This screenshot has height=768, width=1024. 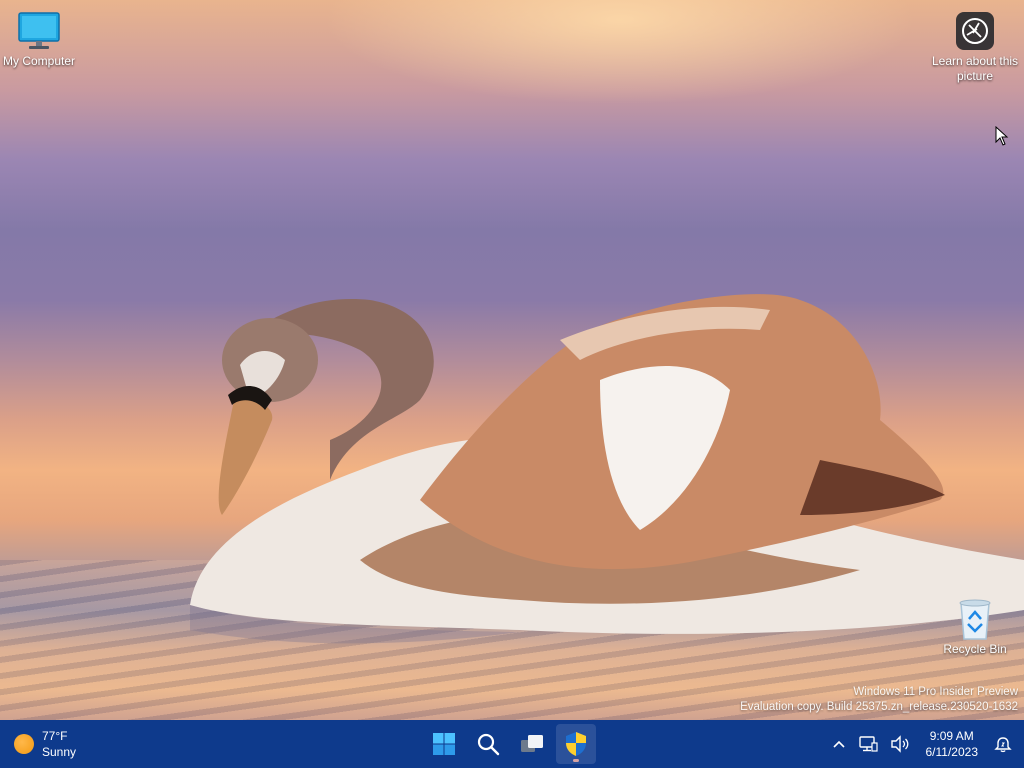 What do you see at coordinates (1002, 136) in the screenshot?
I see `mouse-cursor-icon` at bounding box center [1002, 136].